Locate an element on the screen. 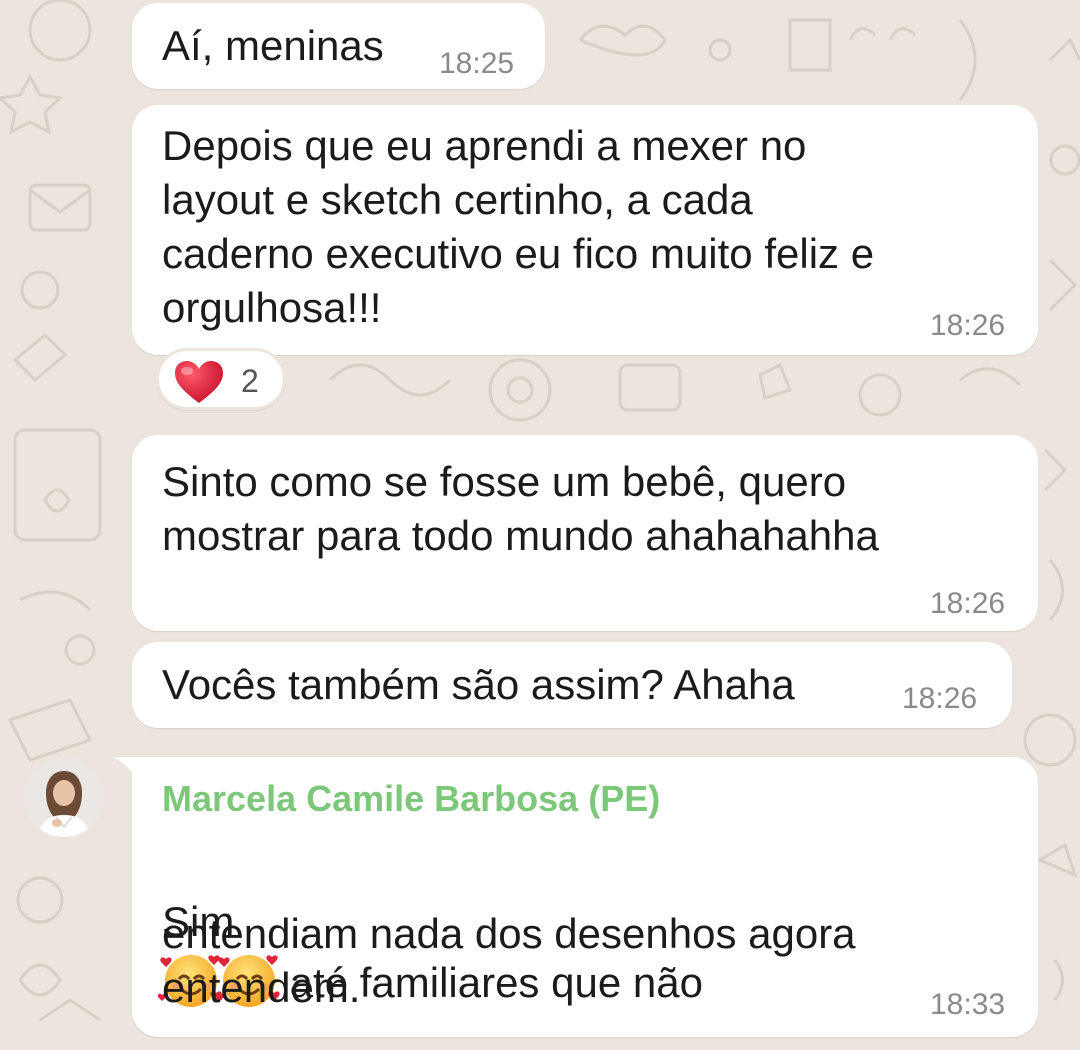 Image resolution: width=1080 pixels, height=1050 pixels. sender-avatar is located at coordinates (64, 797).